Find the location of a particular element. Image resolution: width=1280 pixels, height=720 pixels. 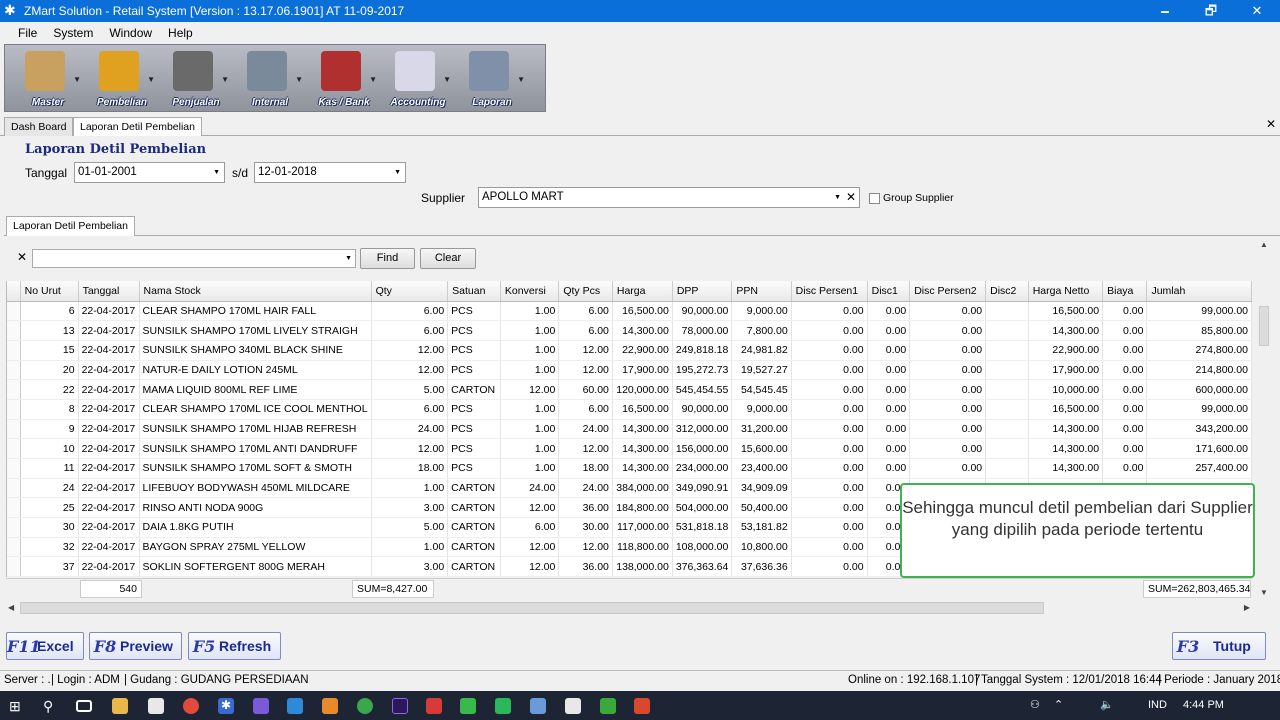

task-view-icon is located at coordinates (84, 706).